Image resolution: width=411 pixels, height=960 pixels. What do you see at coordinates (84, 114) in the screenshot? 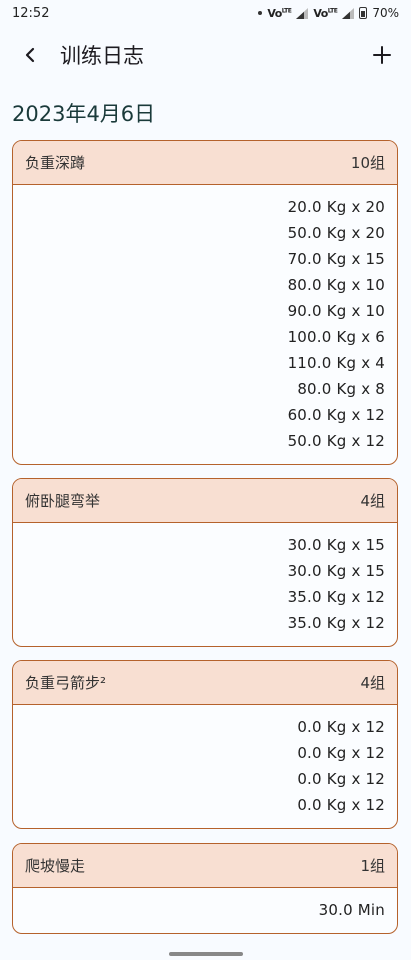
I see `date-heading: 2023年4月6日` at bounding box center [84, 114].